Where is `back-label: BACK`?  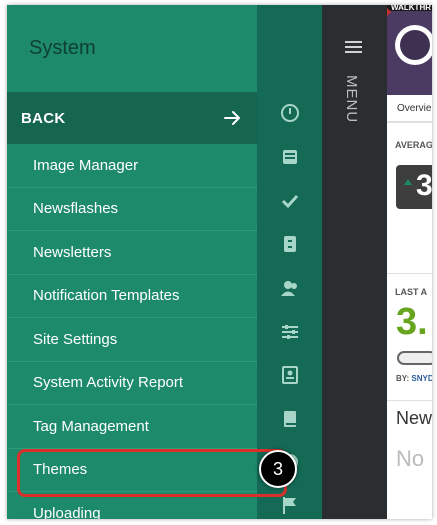 back-label: BACK is located at coordinates (43, 118).